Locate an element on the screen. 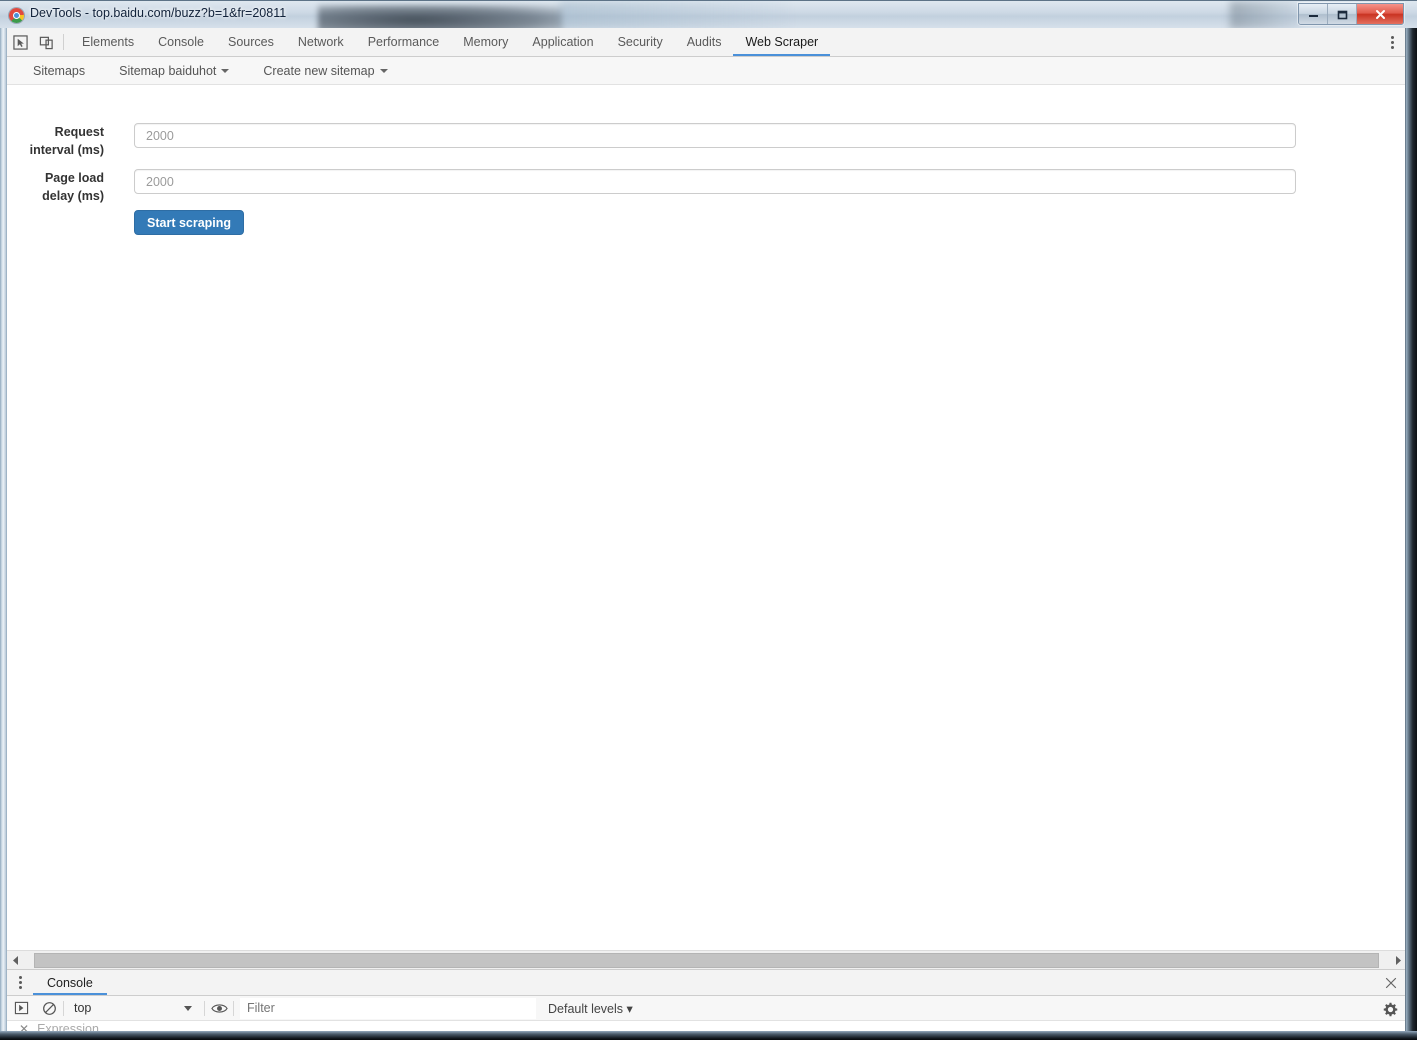 Image resolution: width=1417 pixels, height=1040 pixels. chevron-down-icon: ▾ is located at coordinates (629, 1008).